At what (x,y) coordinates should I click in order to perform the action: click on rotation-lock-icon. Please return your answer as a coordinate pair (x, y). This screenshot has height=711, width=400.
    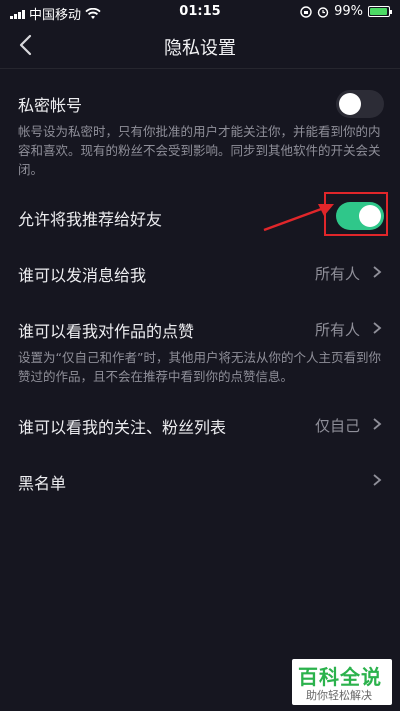
    Looking at the image, I should click on (306, 11).